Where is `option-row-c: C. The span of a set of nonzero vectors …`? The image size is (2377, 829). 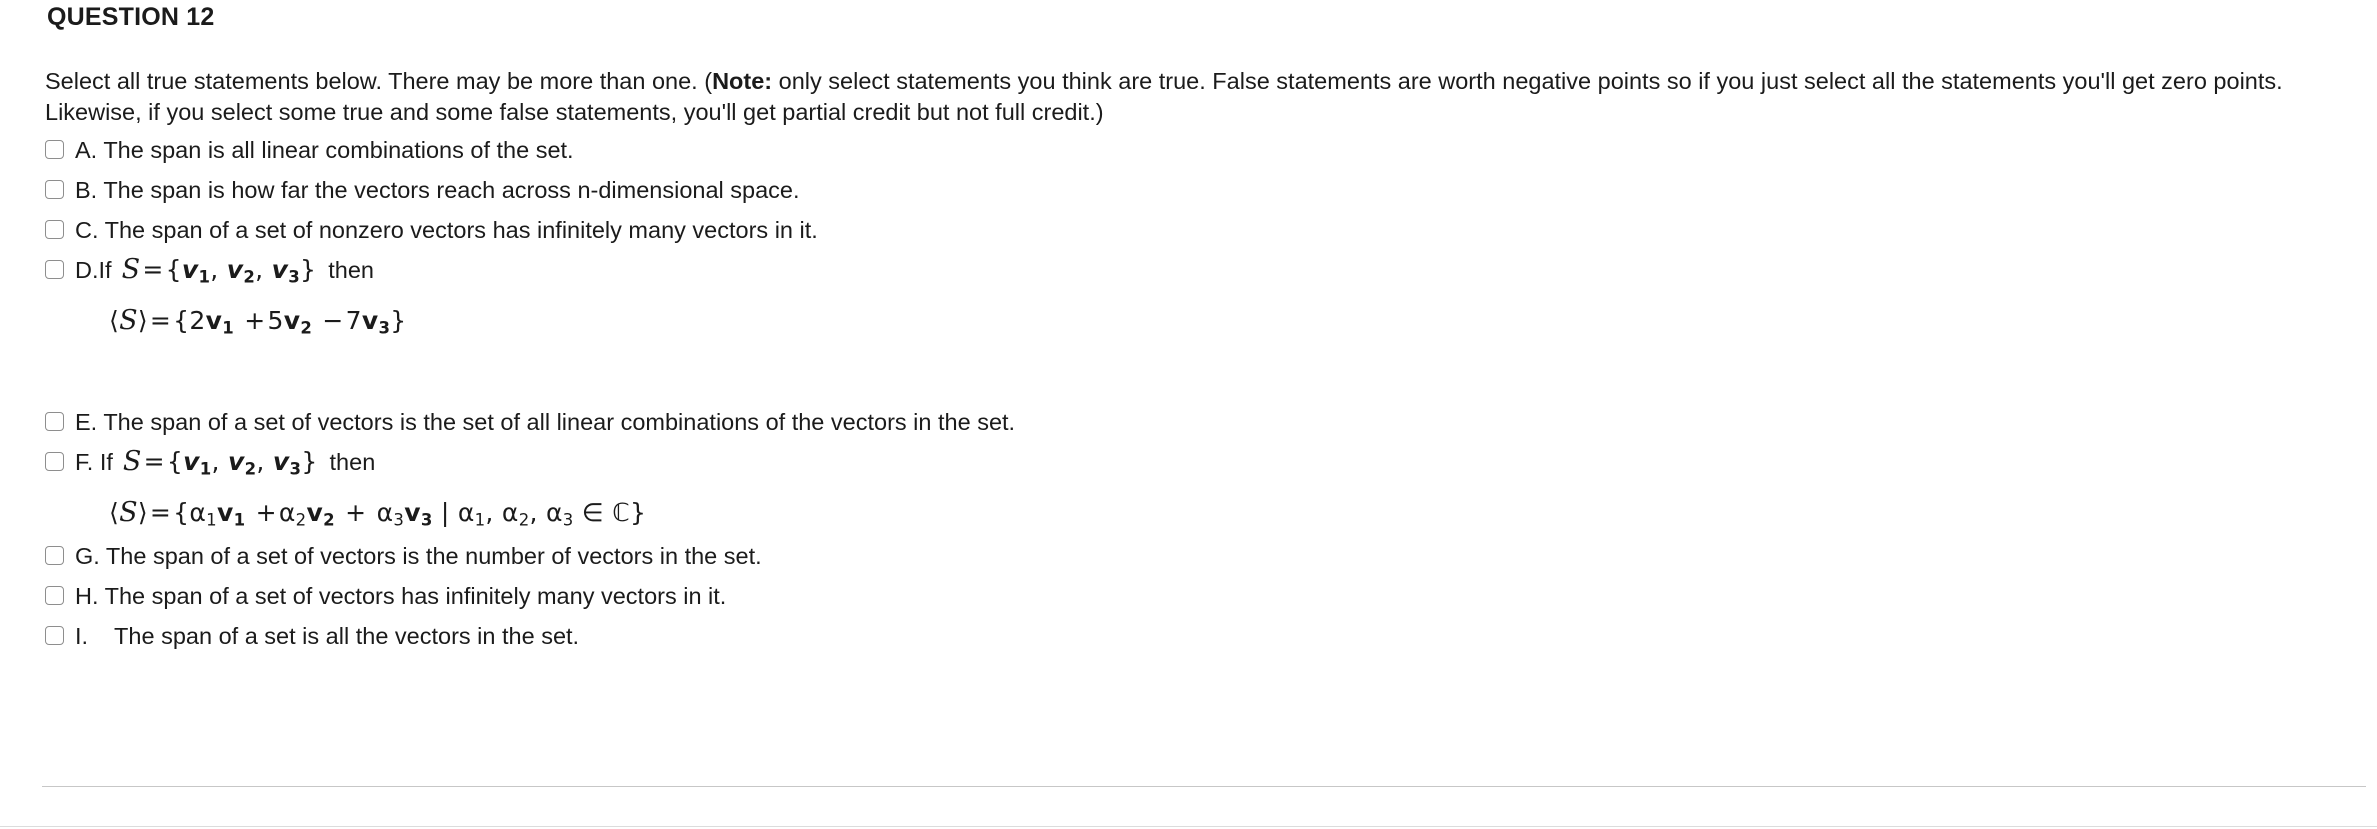 option-row-c: C. The span of a set of nonzero vectors … is located at coordinates (1190, 230).